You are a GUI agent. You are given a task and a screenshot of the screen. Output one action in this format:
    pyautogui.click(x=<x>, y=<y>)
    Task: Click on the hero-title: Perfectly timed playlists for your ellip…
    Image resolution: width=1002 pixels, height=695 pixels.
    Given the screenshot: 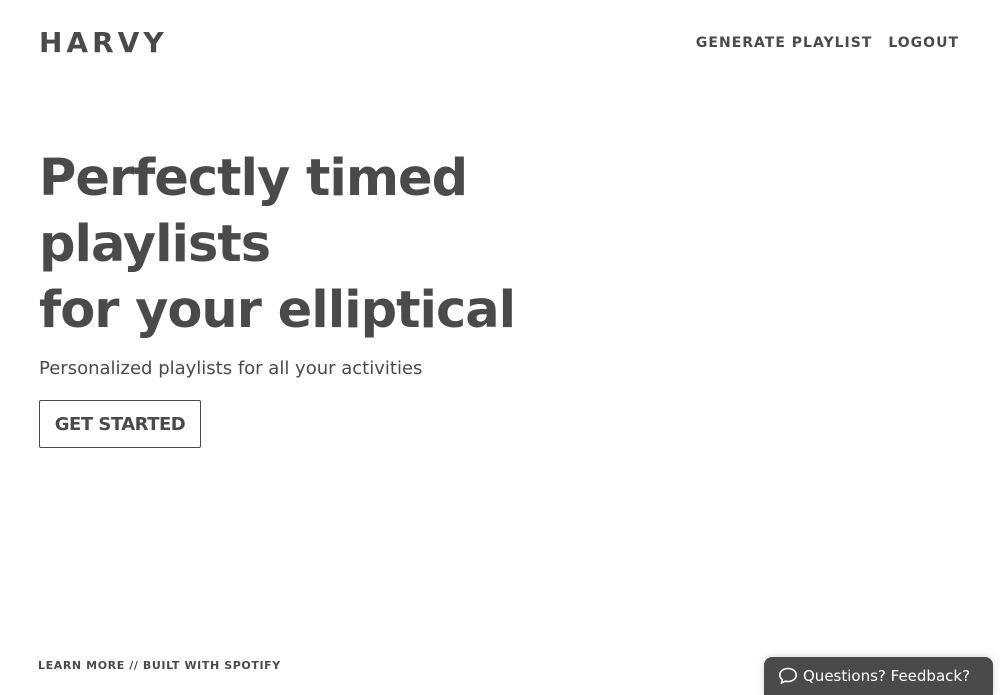 What is the action you would take?
    pyautogui.click(x=277, y=245)
    